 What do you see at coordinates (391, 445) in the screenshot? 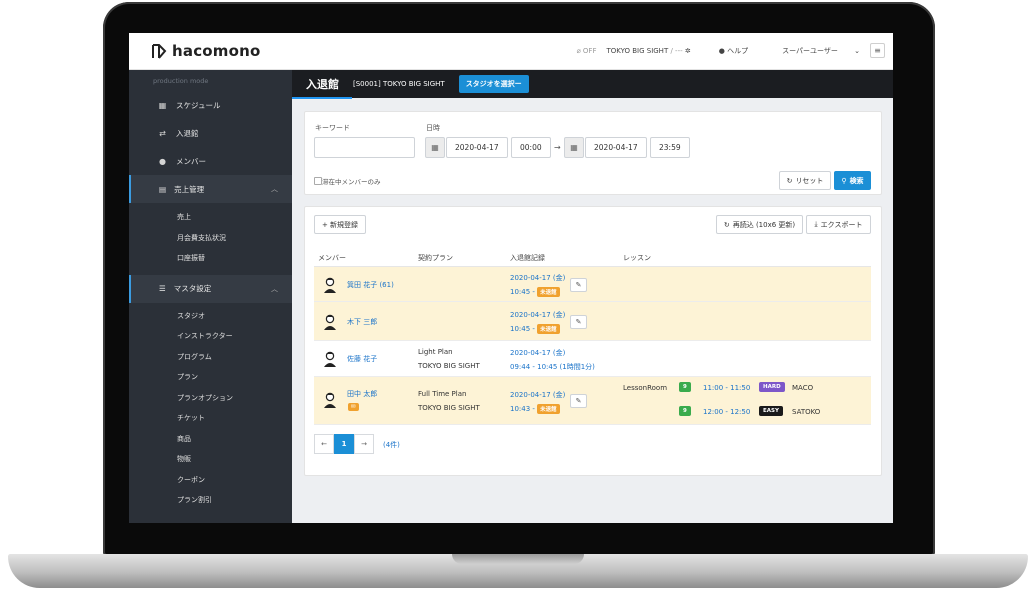
I see `result-count: (4件)` at bounding box center [391, 445].